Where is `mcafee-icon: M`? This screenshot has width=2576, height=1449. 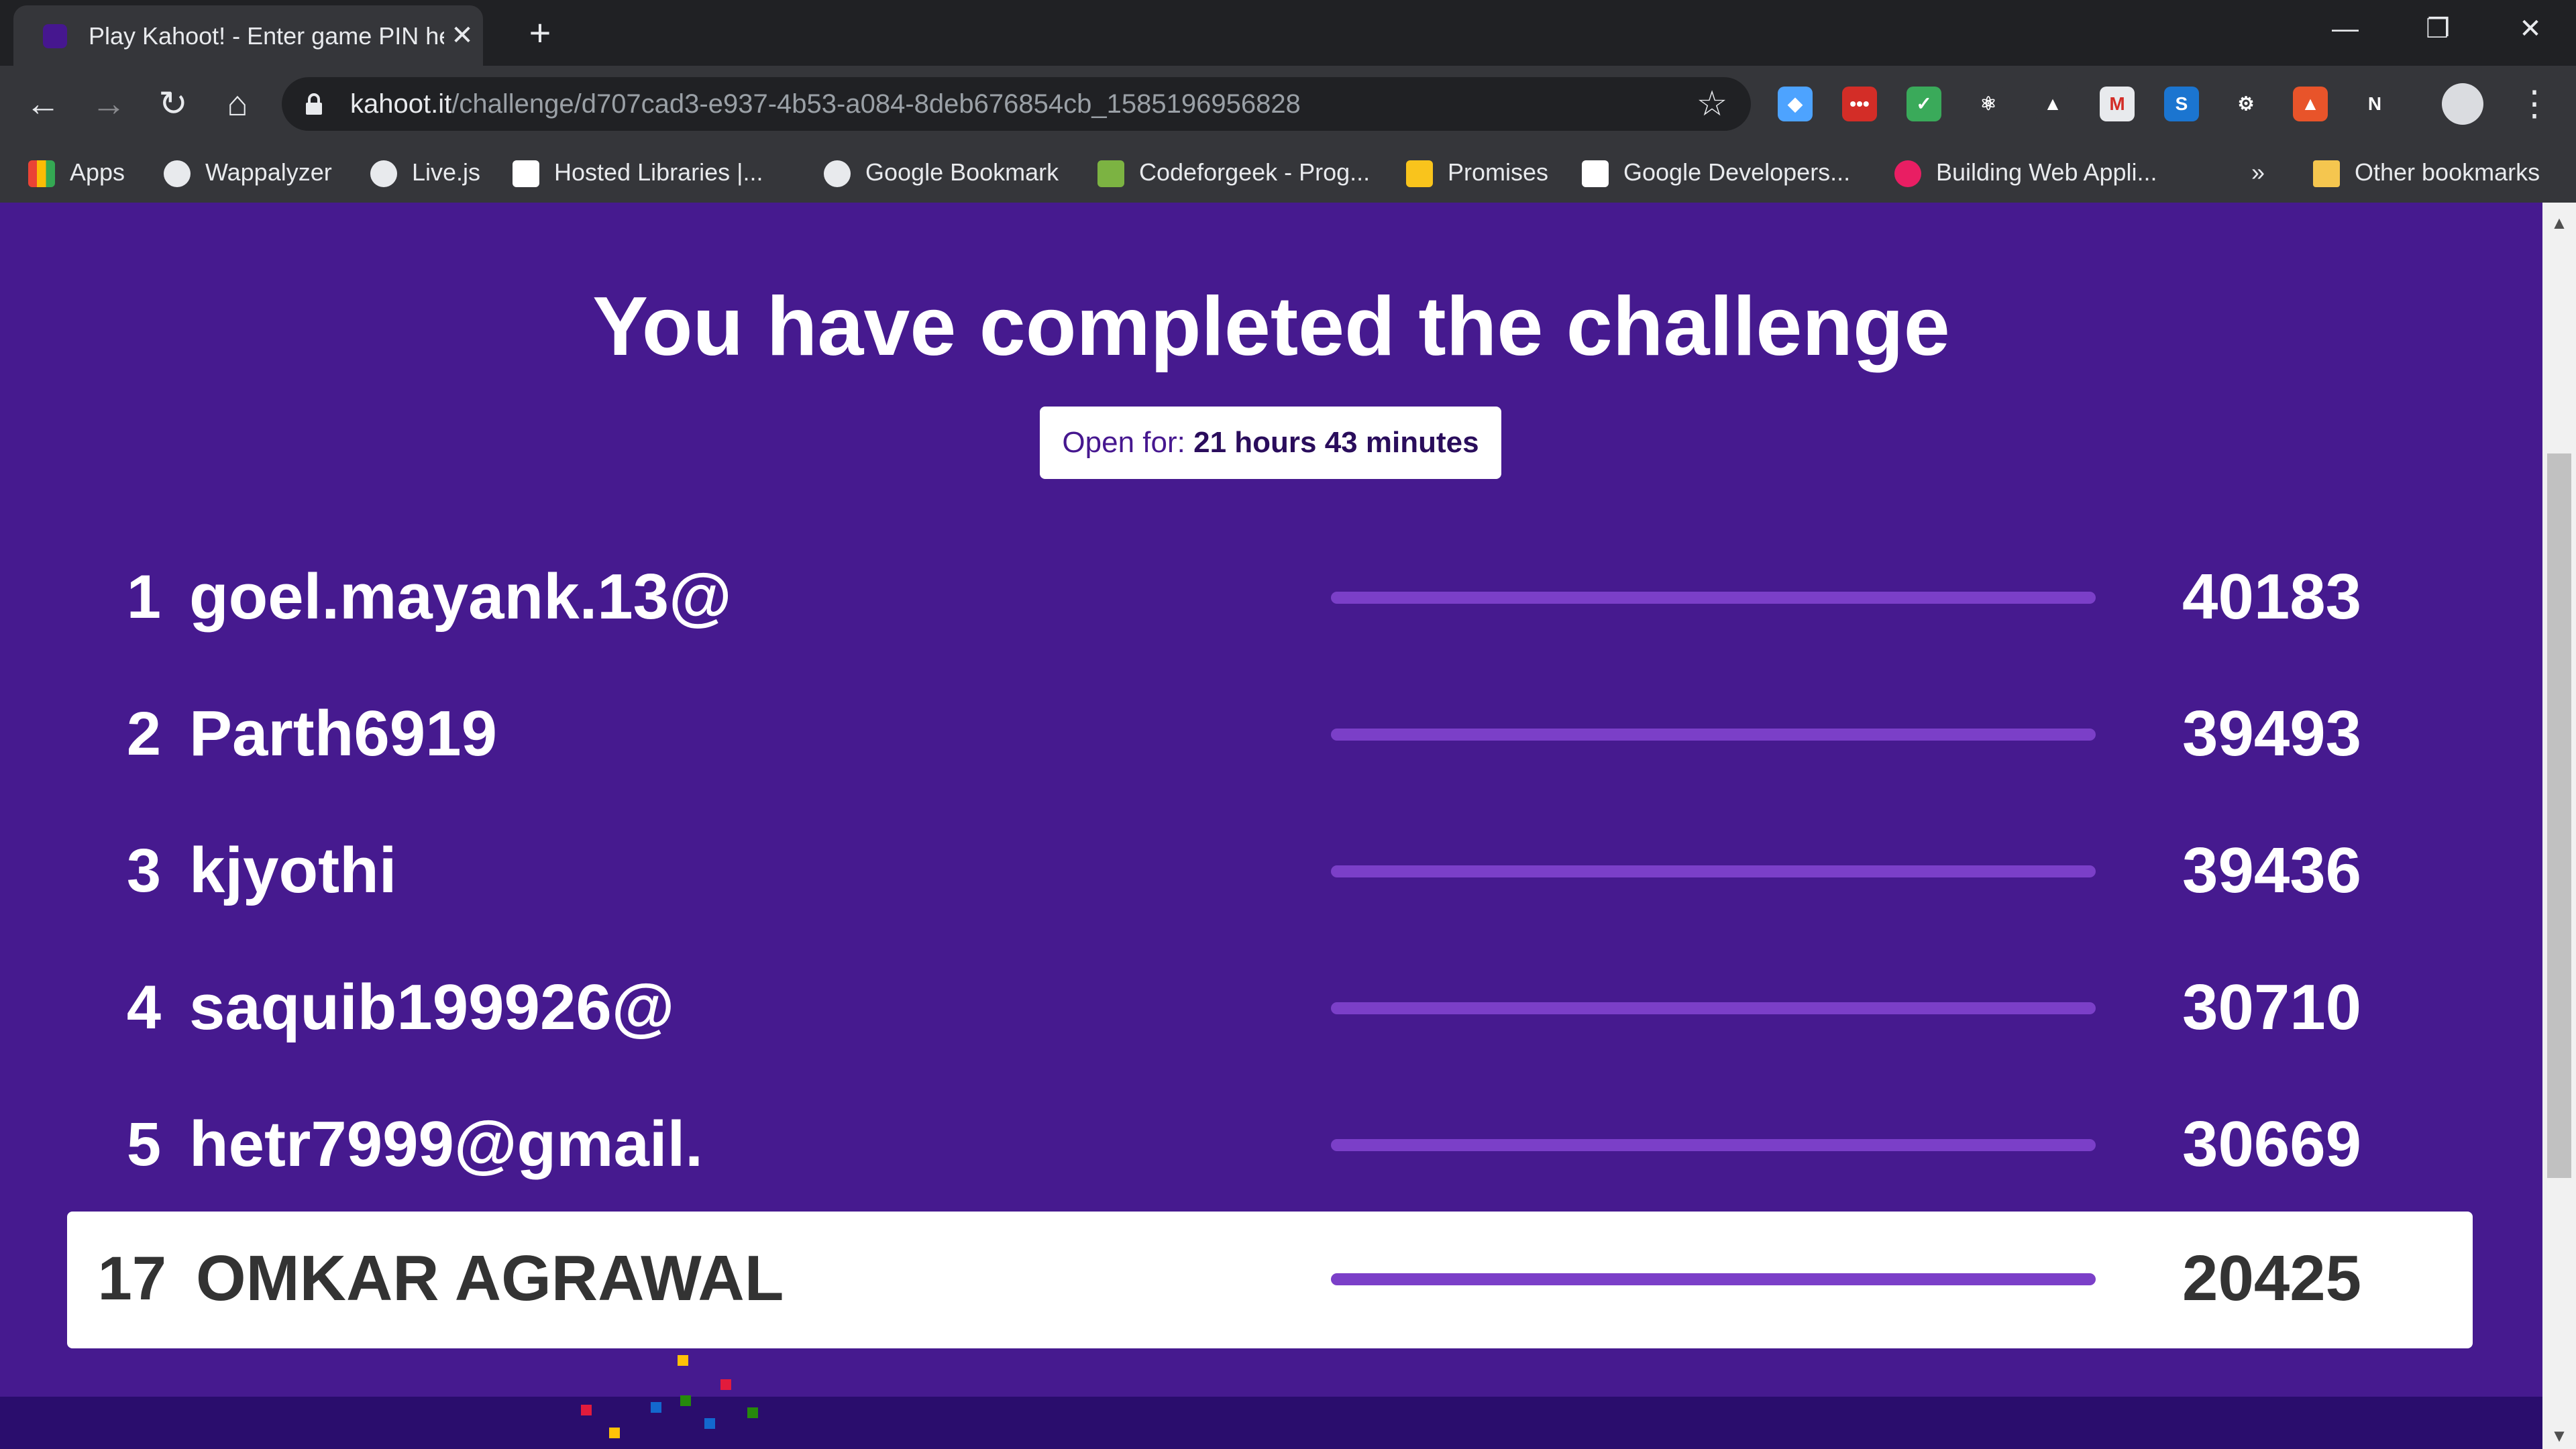
mcafee-icon: M is located at coordinates (2117, 104).